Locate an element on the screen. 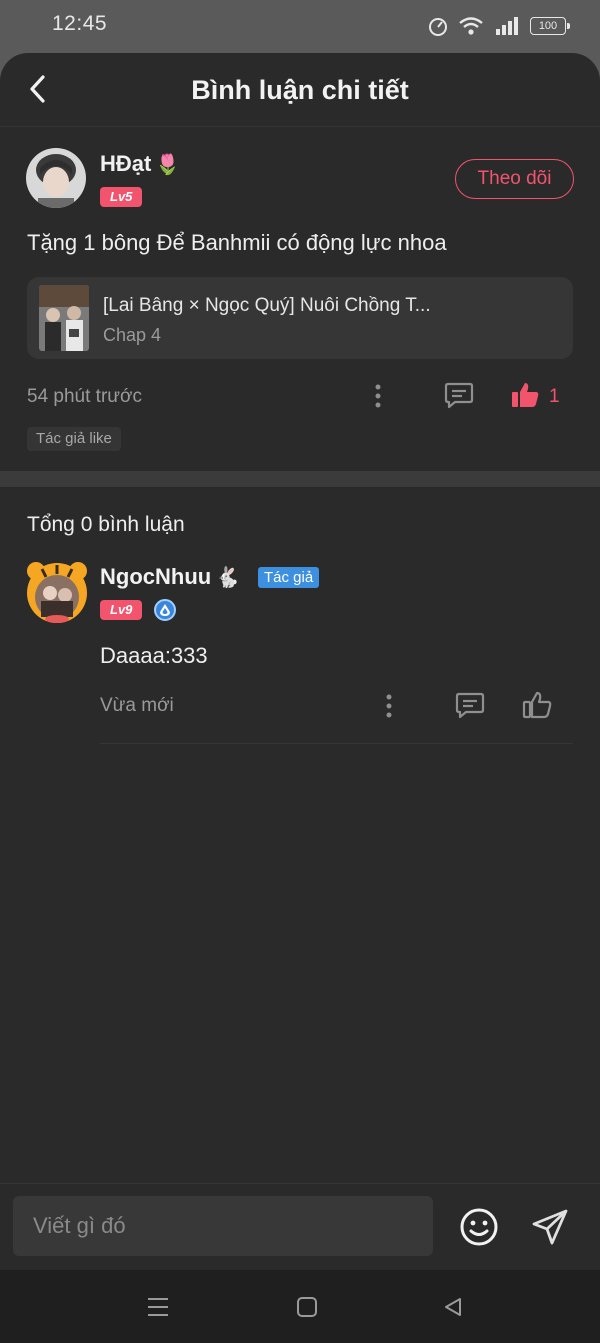  comment-composer is located at coordinates (300, 1226).